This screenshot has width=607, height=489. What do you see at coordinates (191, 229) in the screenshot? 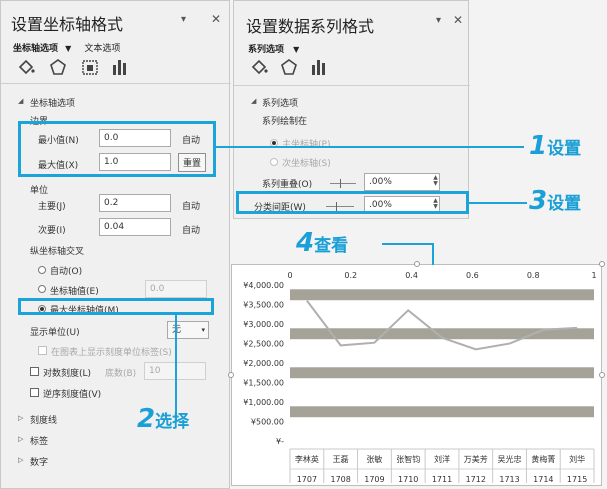
I see `minor-auto-button: 自动` at bounding box center [191, 229].